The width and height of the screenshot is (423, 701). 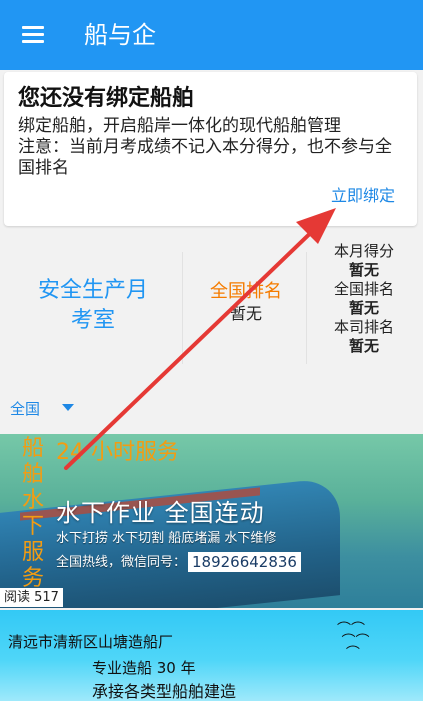 What do you see at coordinates (33, 513) in the screenshot?
I see `banner-vertical-text: 船舶水下服务` at bounding box center [33, 513].